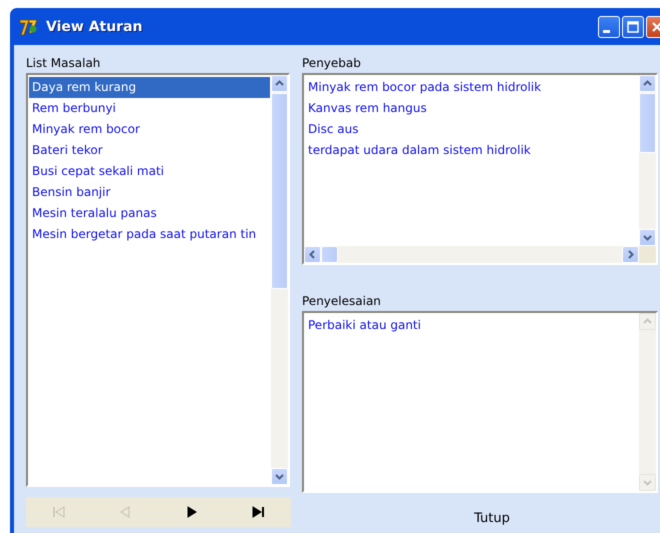 The height and width of the screenshot is (533, 660). Describe the element at coordinates (64, 63) in the screenshot. I see `list-label: List Masalah` at that location.